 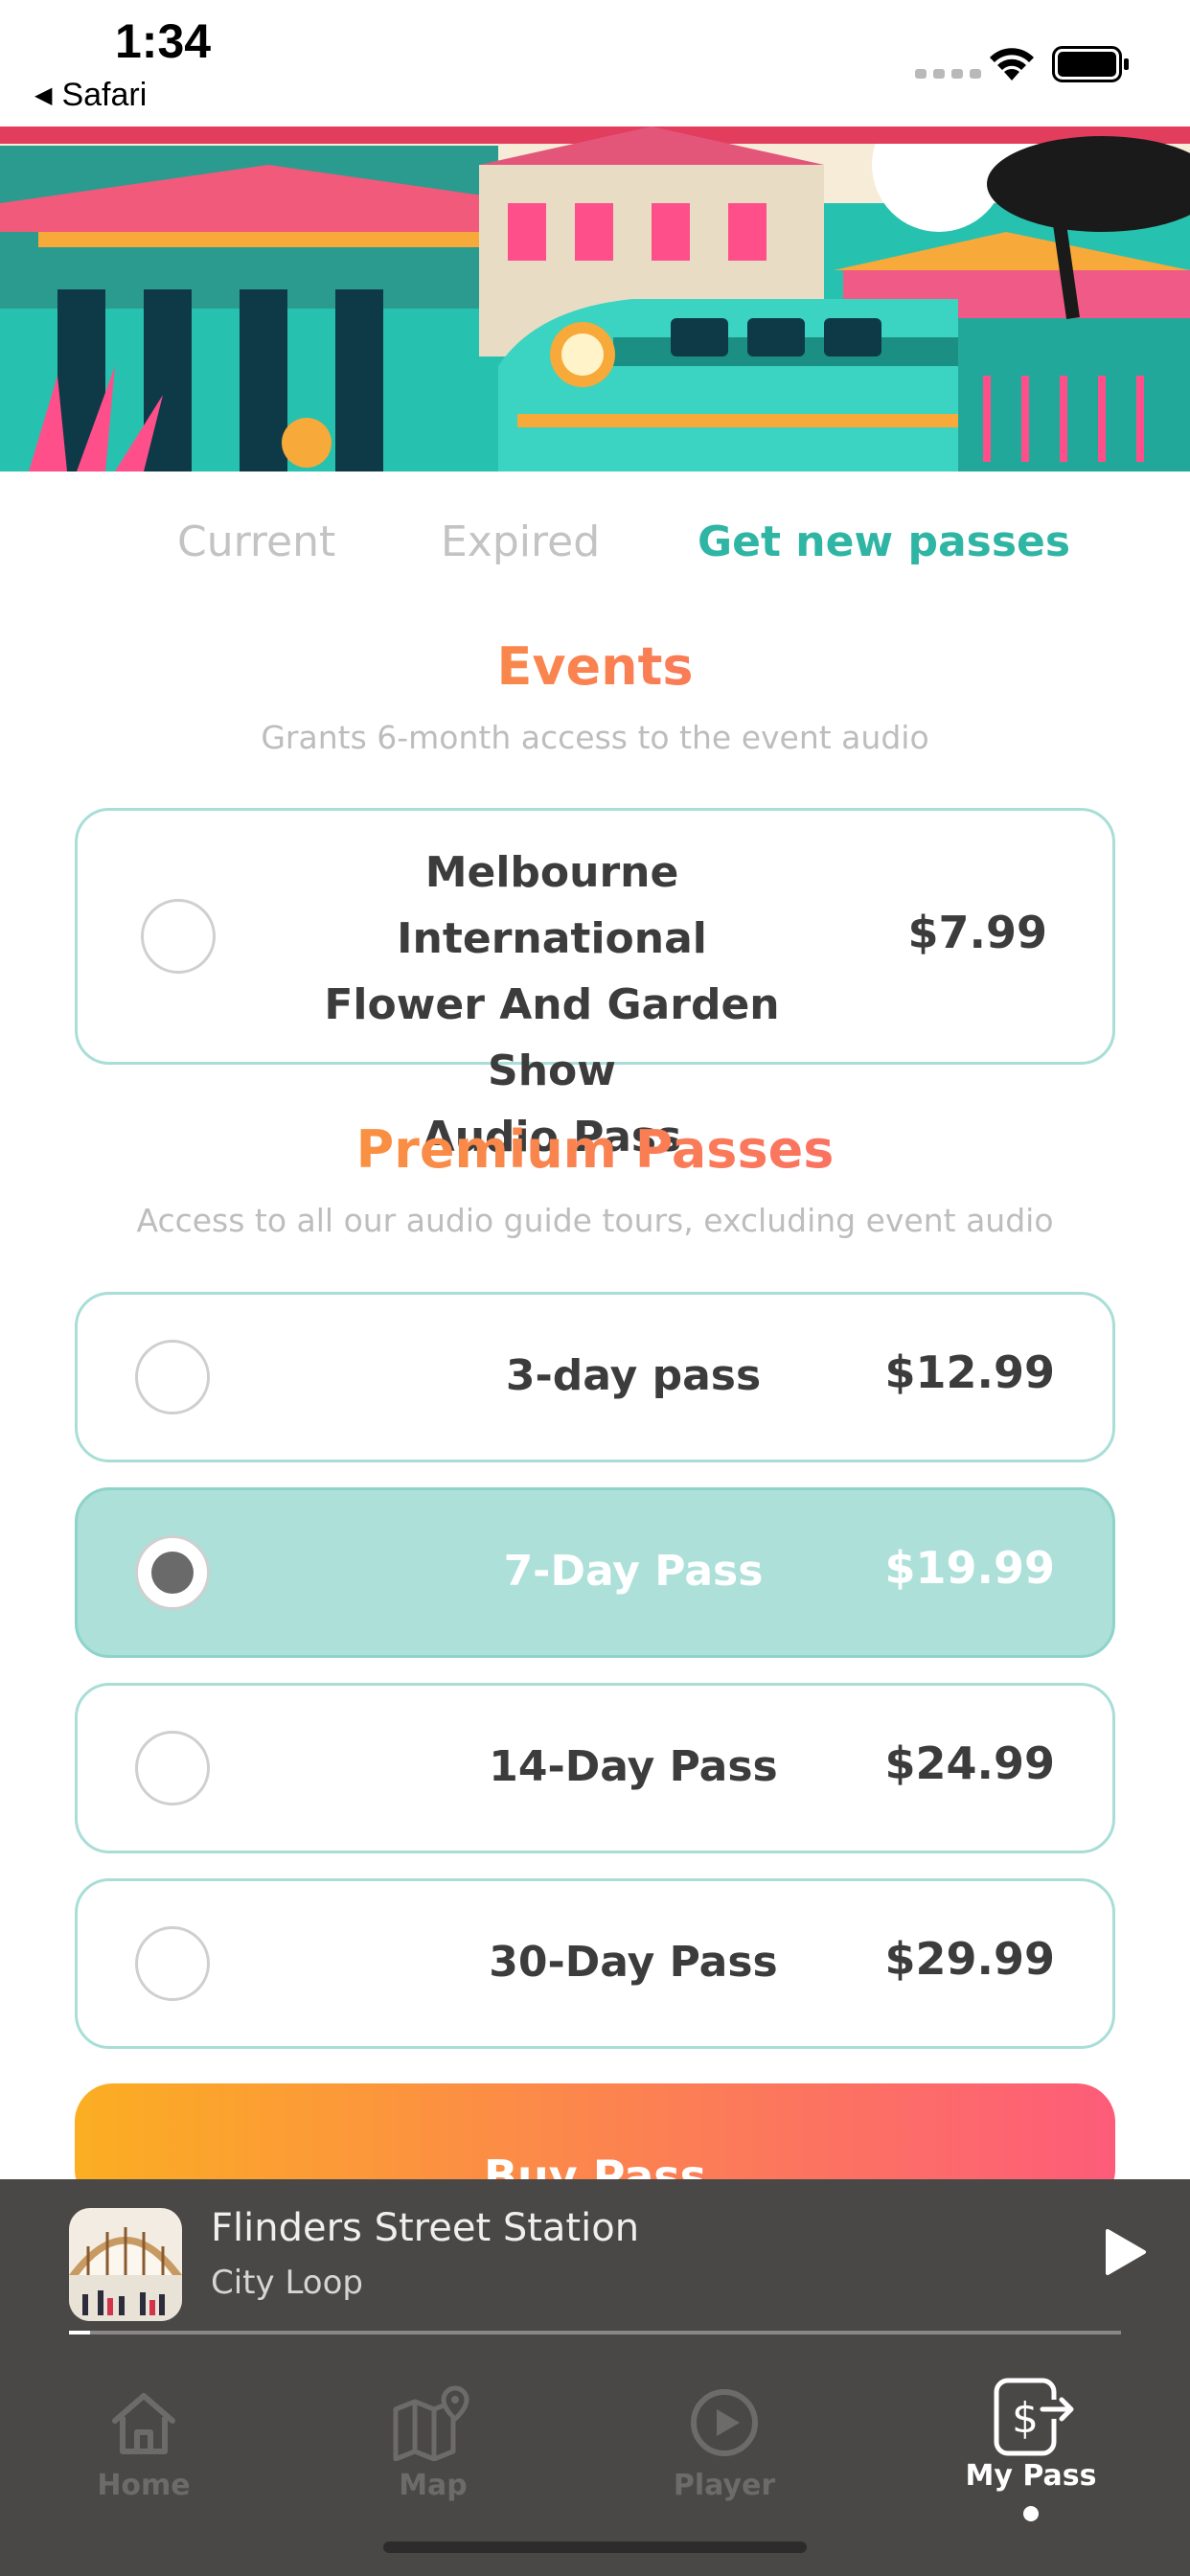 I want to click on pass-name: 14-Day Pass, so click(x=634, y=1766).